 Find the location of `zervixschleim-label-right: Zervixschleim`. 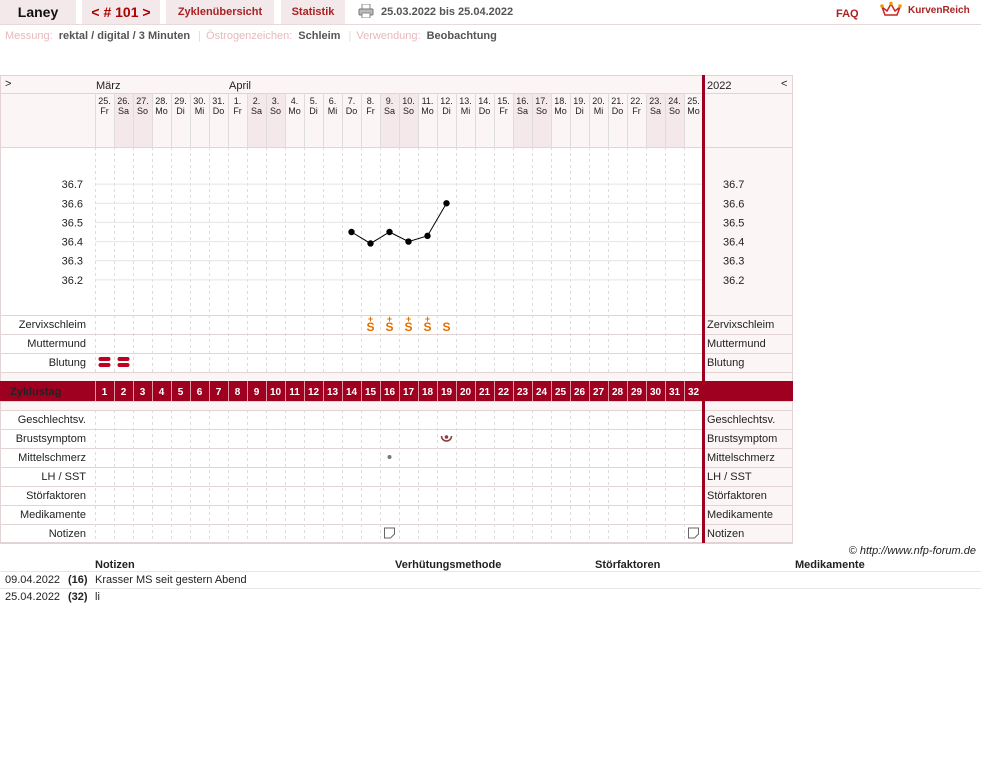

zervixschleim-label-right: Zervixschleim is located at coordinates (740, 325).